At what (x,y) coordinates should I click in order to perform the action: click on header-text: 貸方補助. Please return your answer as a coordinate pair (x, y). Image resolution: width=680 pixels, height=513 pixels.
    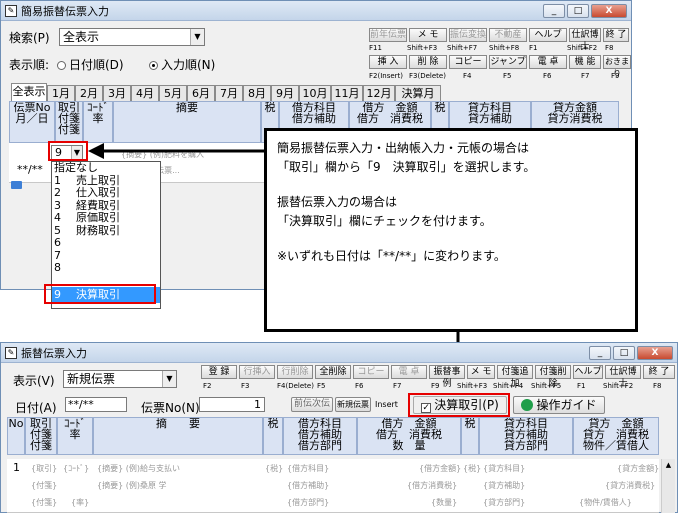
    Looking at the image, I should click on (490, 118).